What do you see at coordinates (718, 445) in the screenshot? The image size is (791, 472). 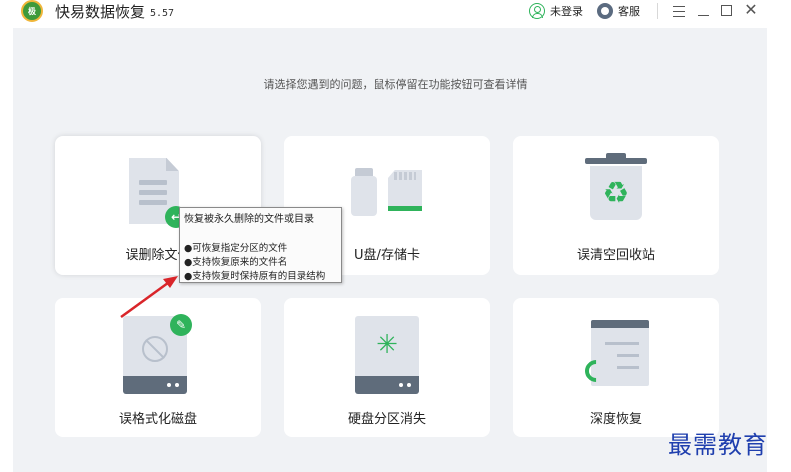 I see `watermark-text: 最需教育` at bounding box center [718, 445].